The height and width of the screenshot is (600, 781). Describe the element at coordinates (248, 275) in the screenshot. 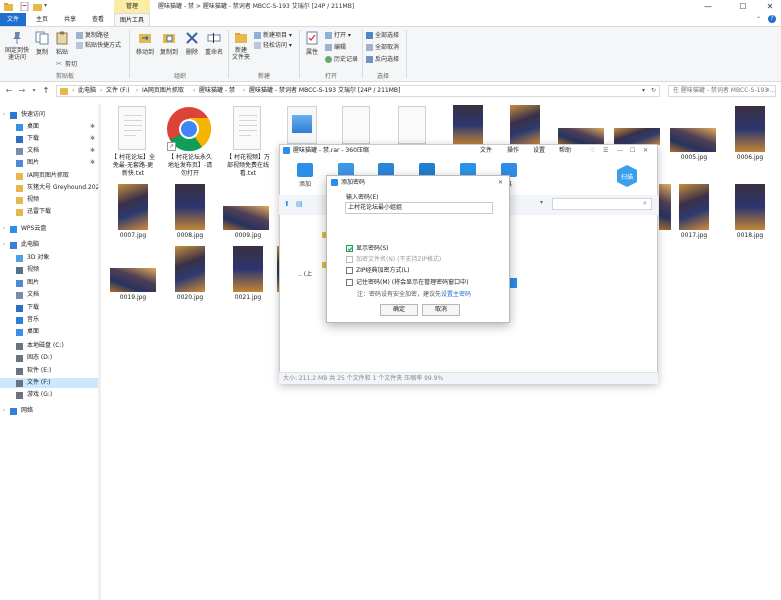

I see `file-item: 0021.jpg` at that location.